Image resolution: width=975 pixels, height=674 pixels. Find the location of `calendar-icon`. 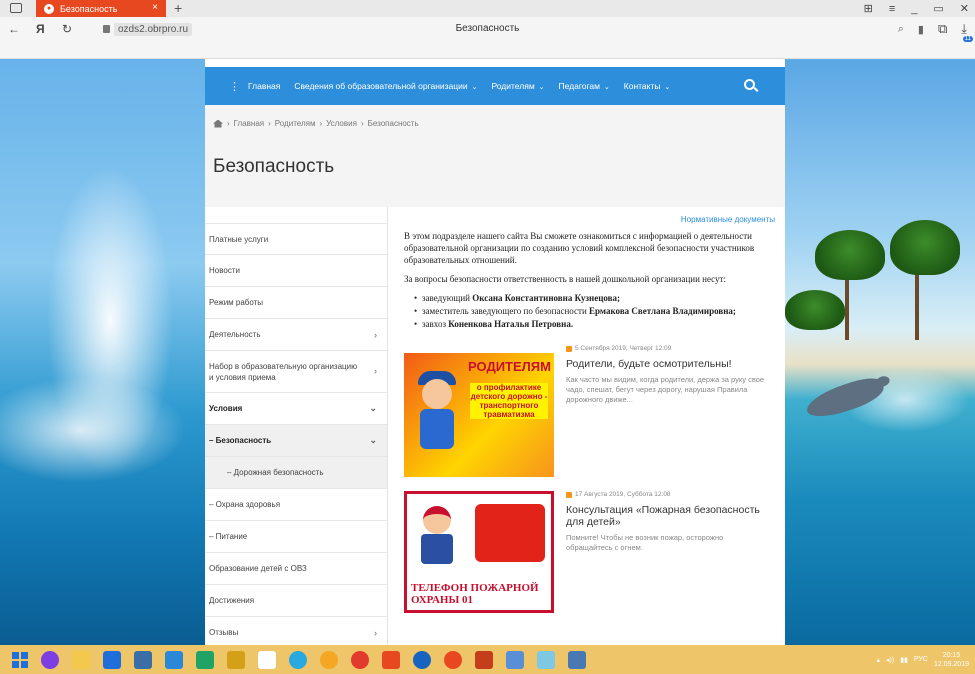

calendar-icon is located at coordinates (569, 348).